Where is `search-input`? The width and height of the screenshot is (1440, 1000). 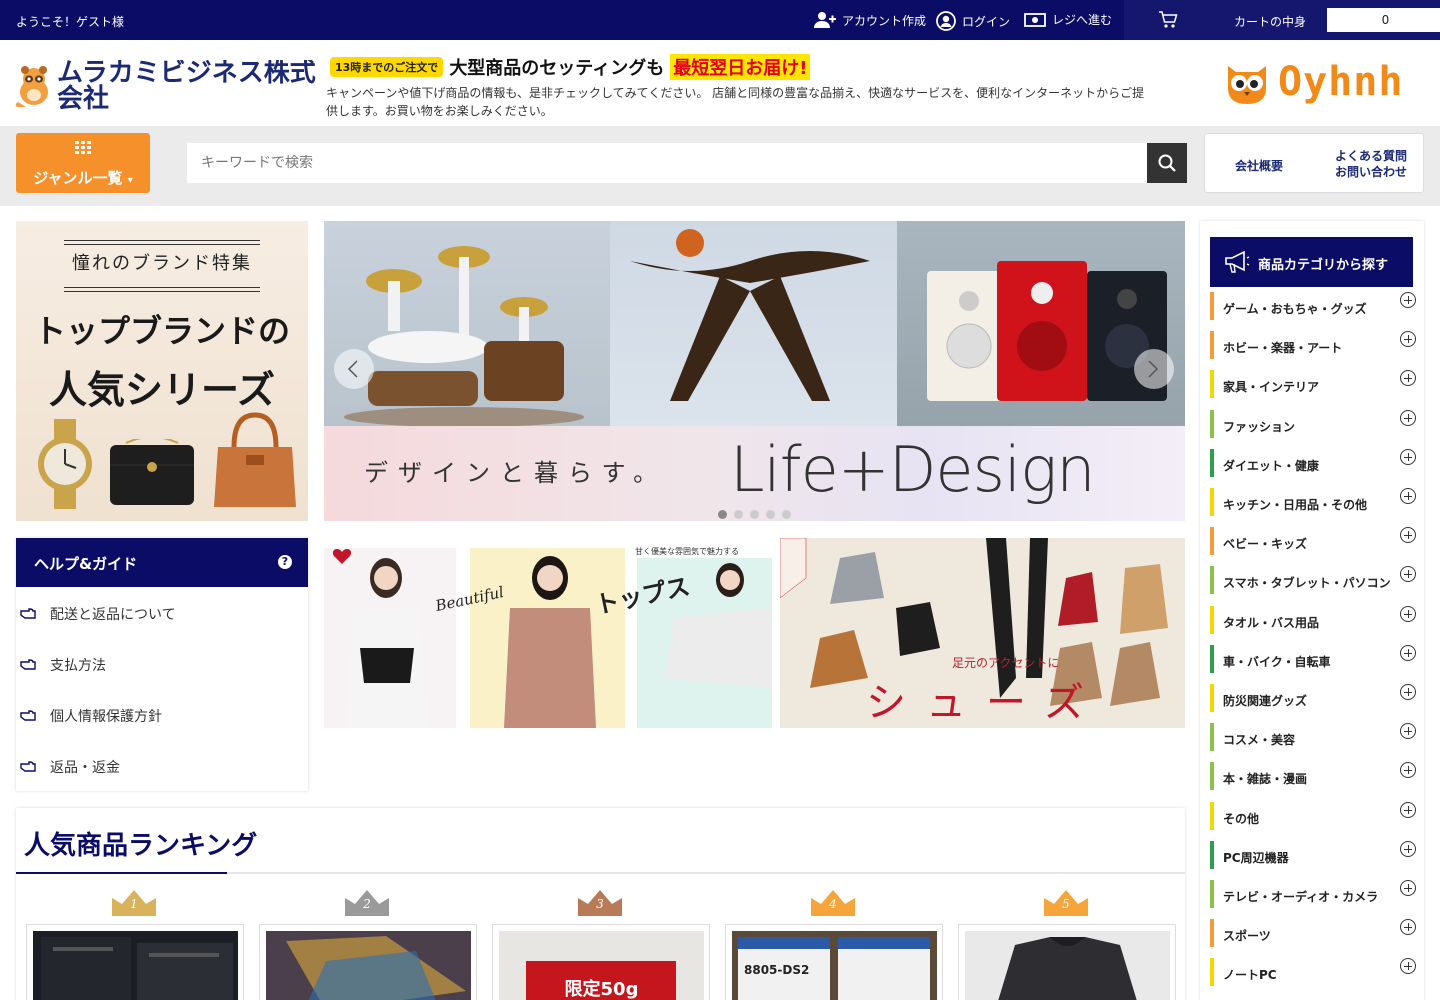
search-input is located at coordinates (667, 163).